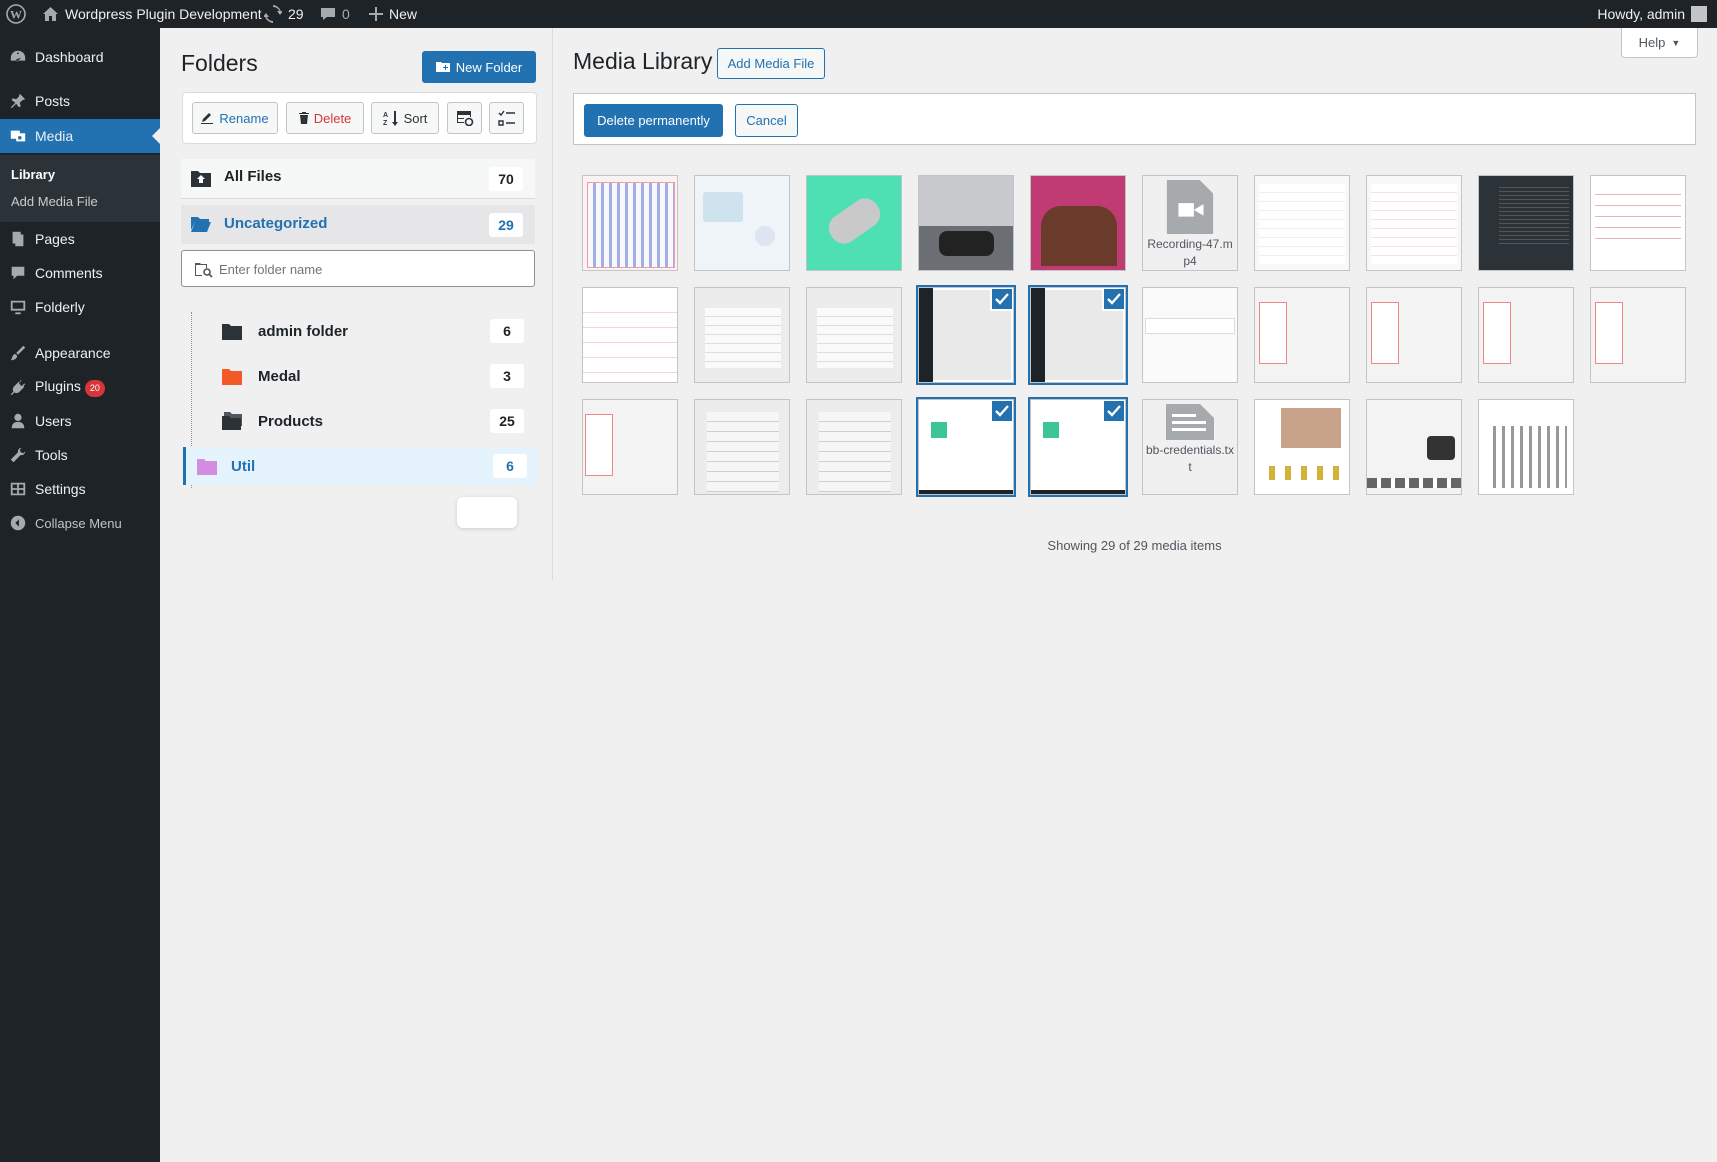  I want to click on add-media-file-button: Add Media File, so click(771, 63).